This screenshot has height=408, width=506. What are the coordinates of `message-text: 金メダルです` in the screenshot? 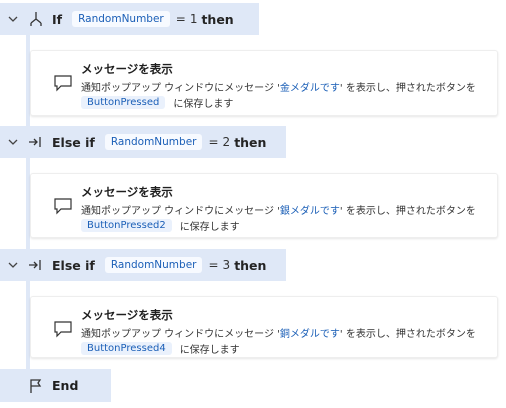 It's located at (309, 88).